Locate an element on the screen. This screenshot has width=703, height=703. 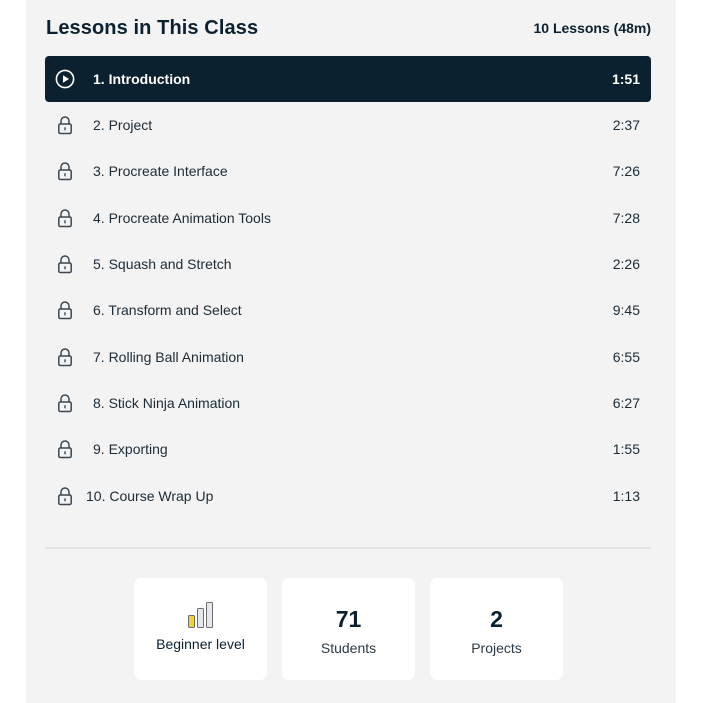
lesson-duration: 6:27 is located at coordinates (626, 402).